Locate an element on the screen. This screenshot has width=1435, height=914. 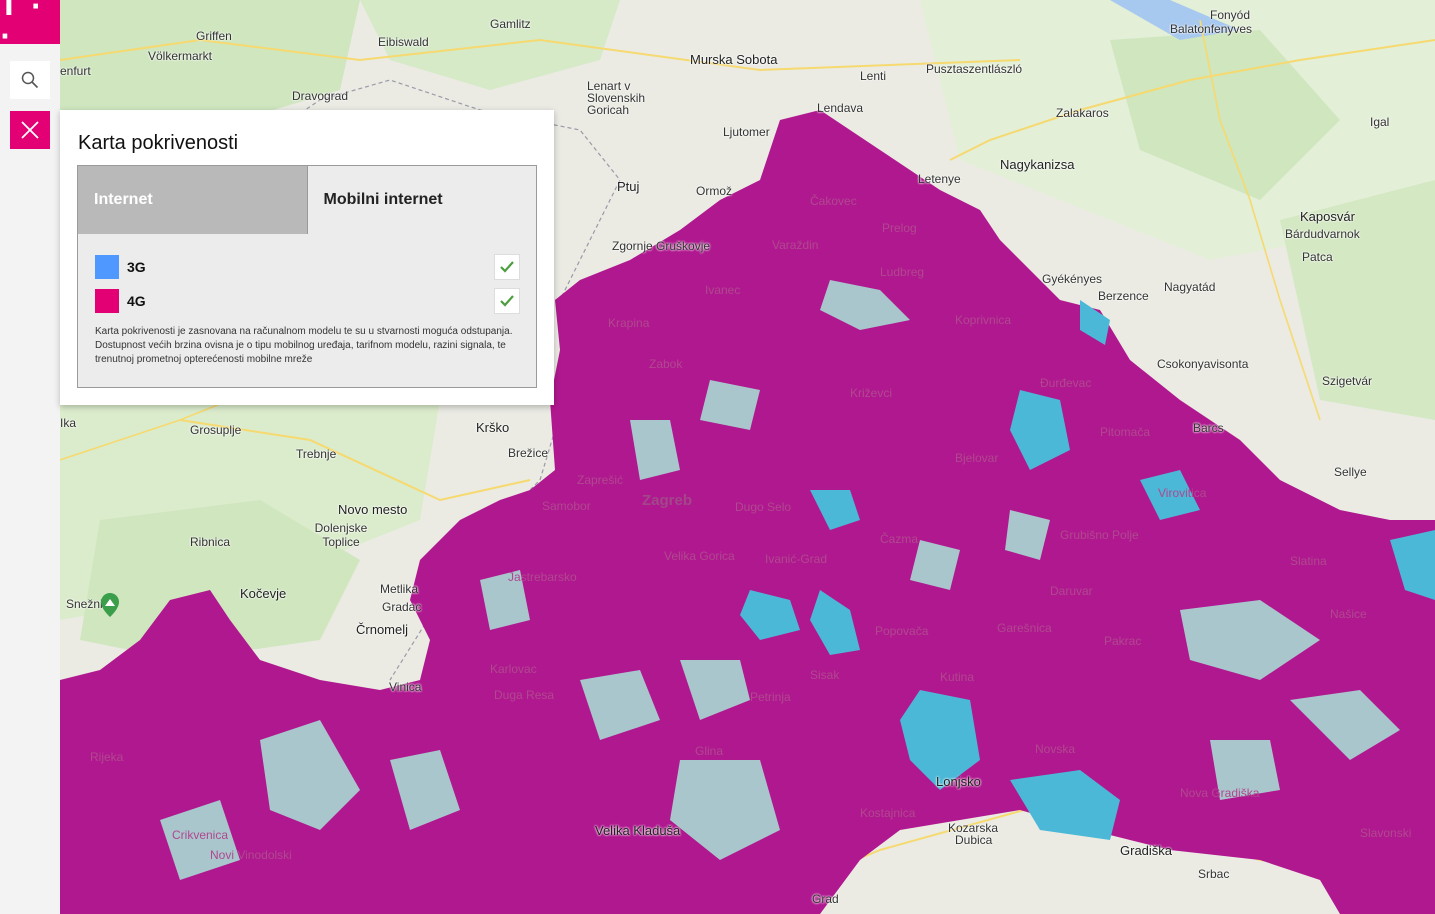
logo-text: T · · is located at coordinates (21, 26).